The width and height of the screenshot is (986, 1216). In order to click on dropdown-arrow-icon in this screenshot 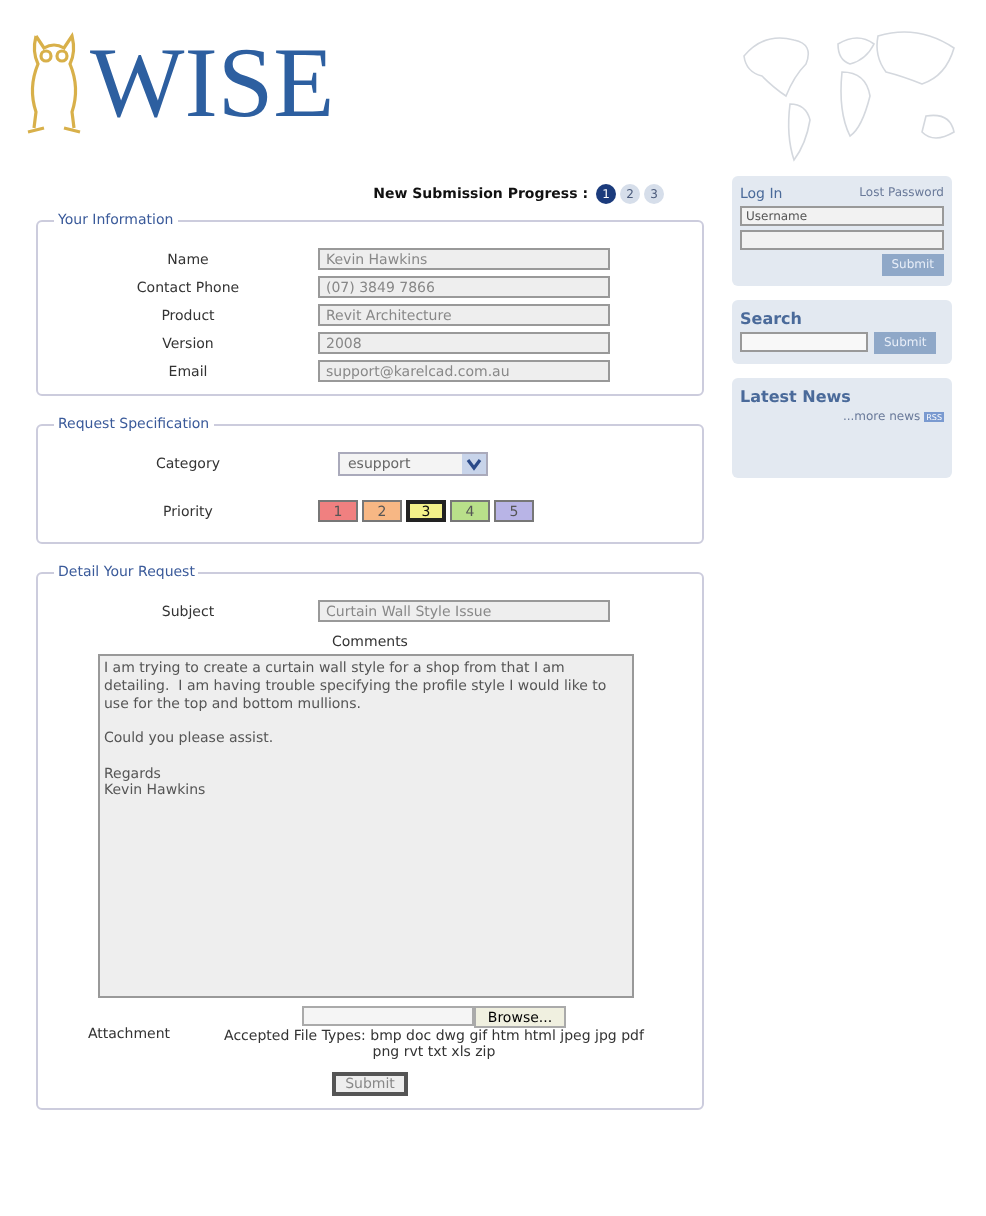, I will do `click(474, 464)`.